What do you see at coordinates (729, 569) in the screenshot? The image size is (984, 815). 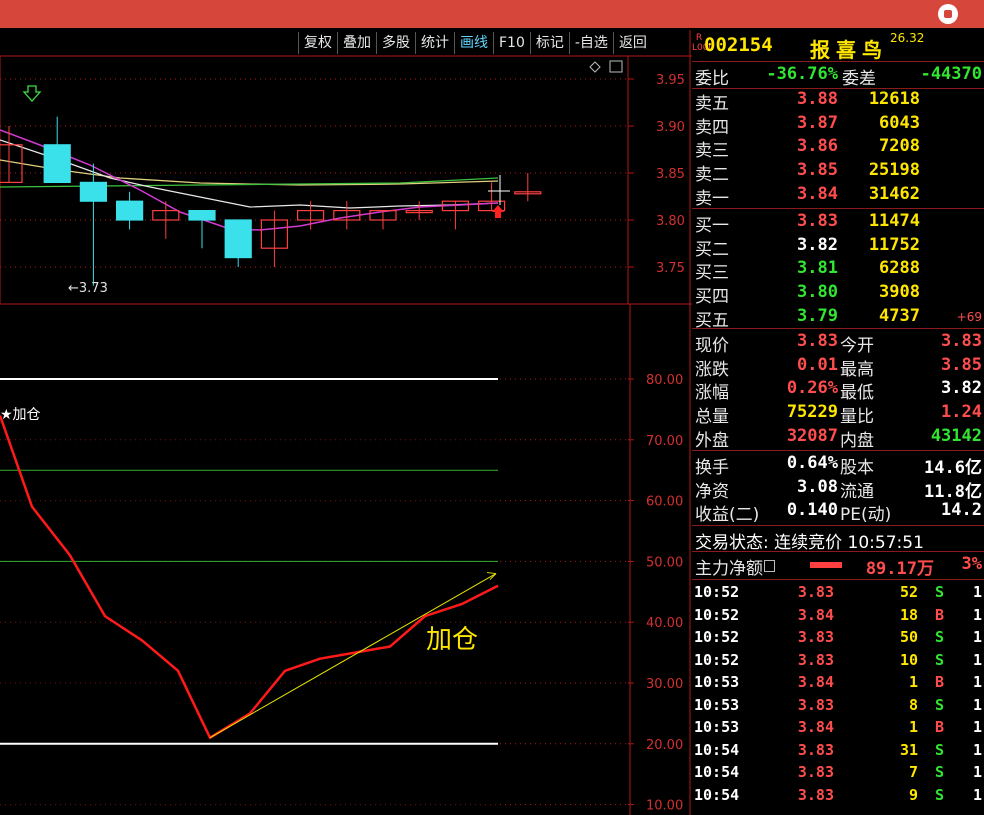 I see `main-net-label: 主力净额` at bounding box center [729, 569].